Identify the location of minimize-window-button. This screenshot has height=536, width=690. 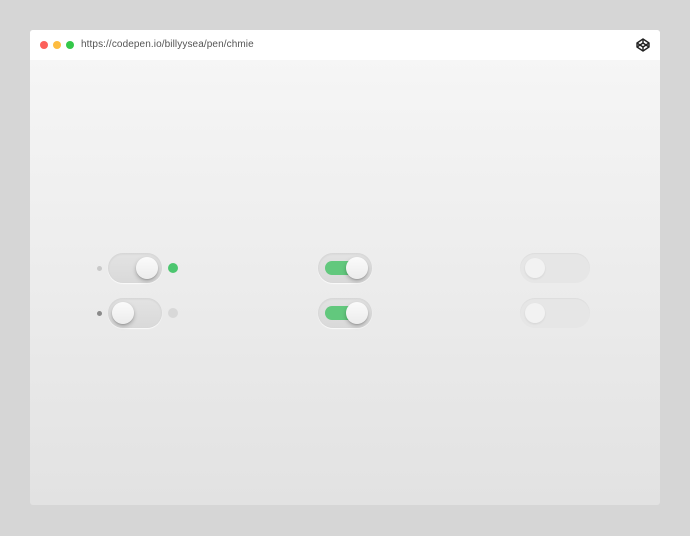
(57, 45).